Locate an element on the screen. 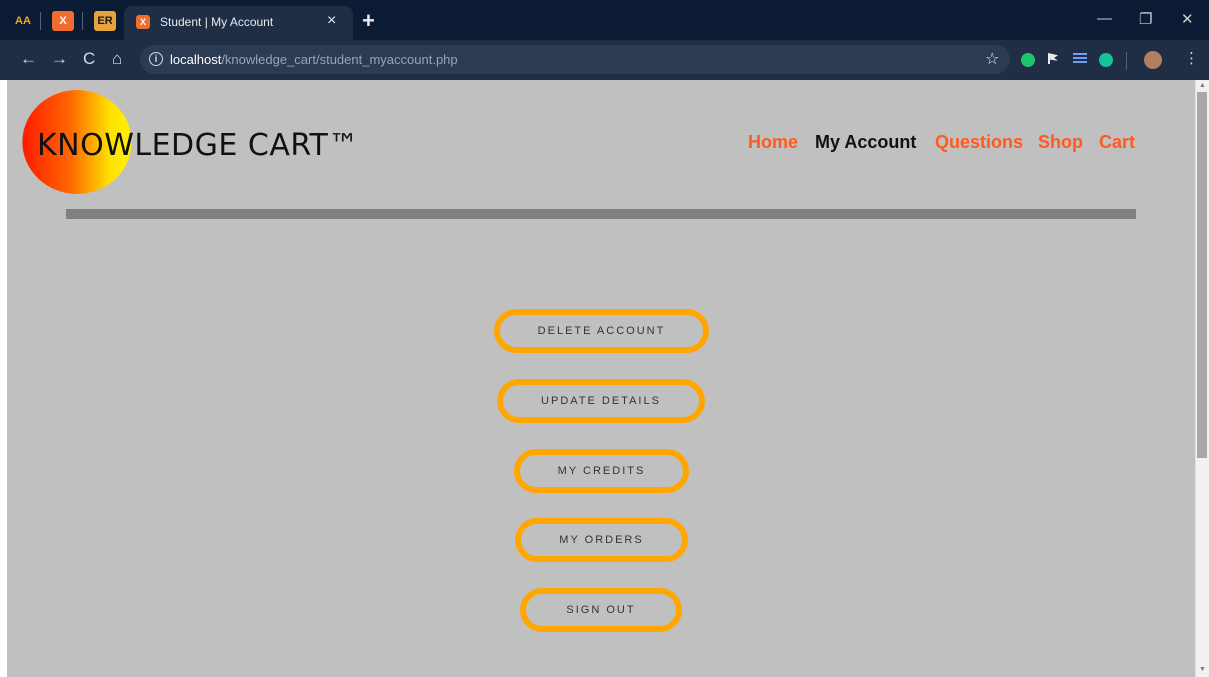 The image size is (1209, 677). sign-out-button: SIGN OUT is located at coordinates (601, 610).